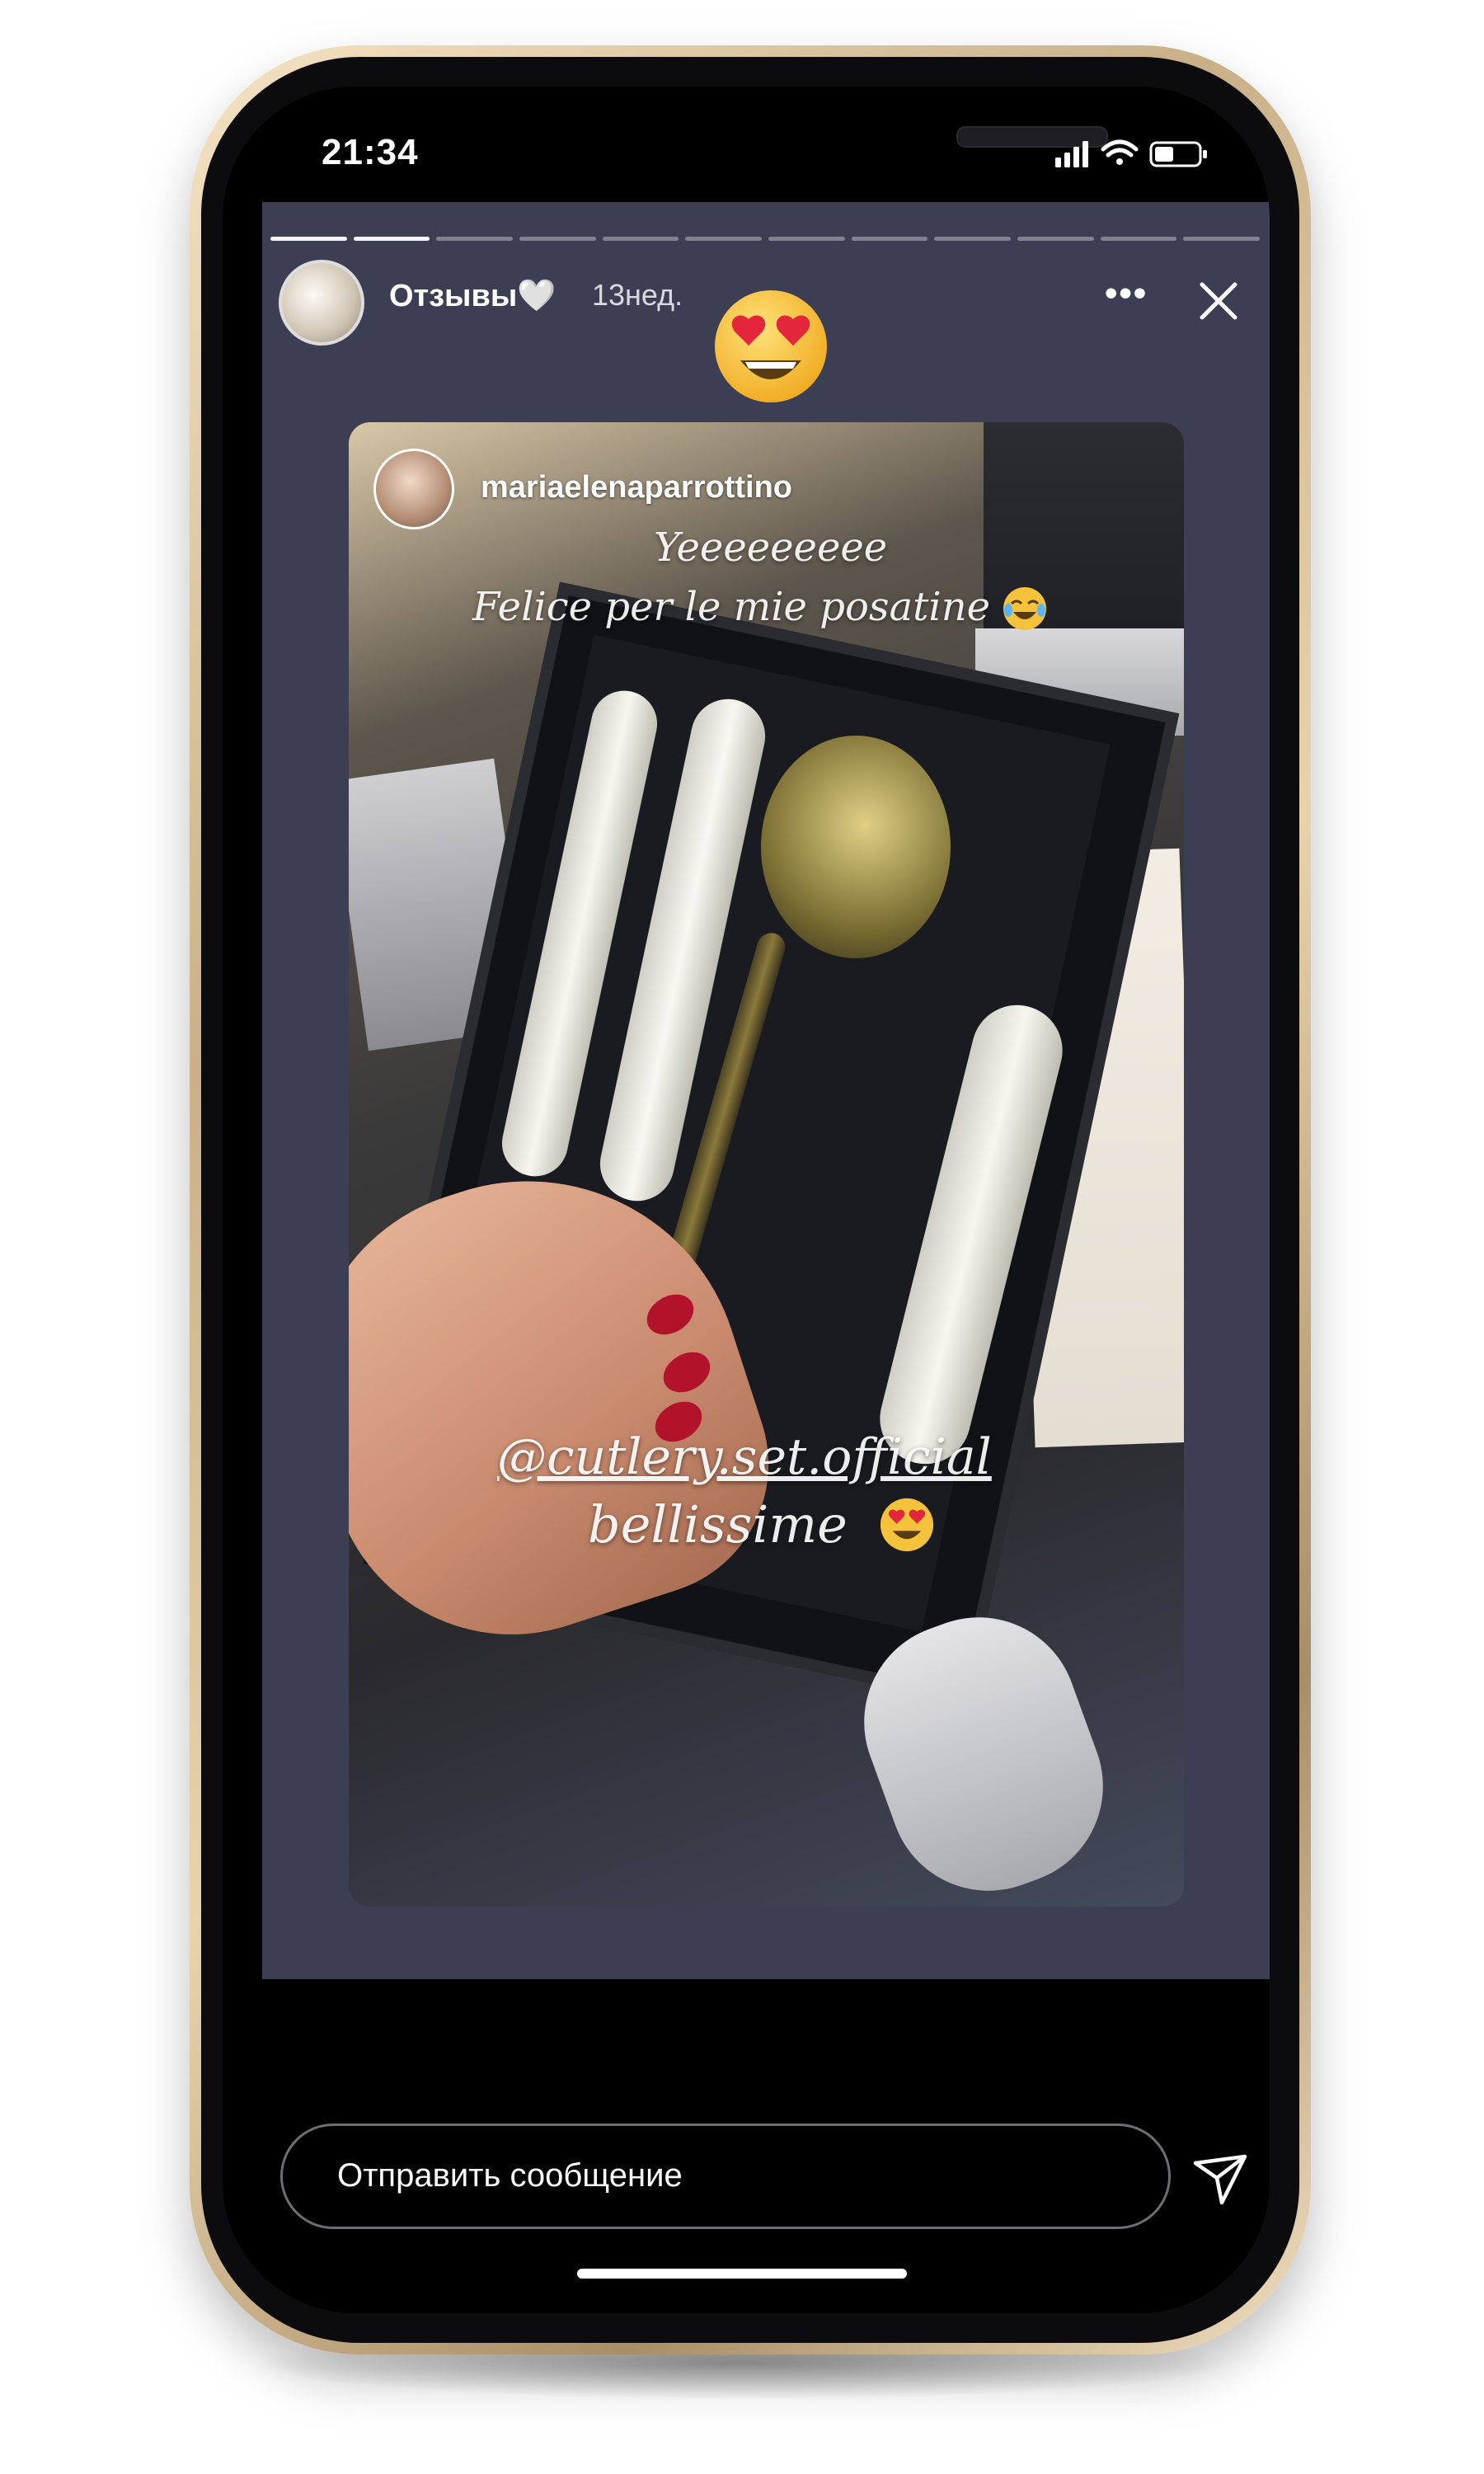 Image resolution: width=1484 pixels, height=2474 pixels. Describe the element at coordinates (856, 847) in the screenshot. I see `spoon-head-photo` at that location.